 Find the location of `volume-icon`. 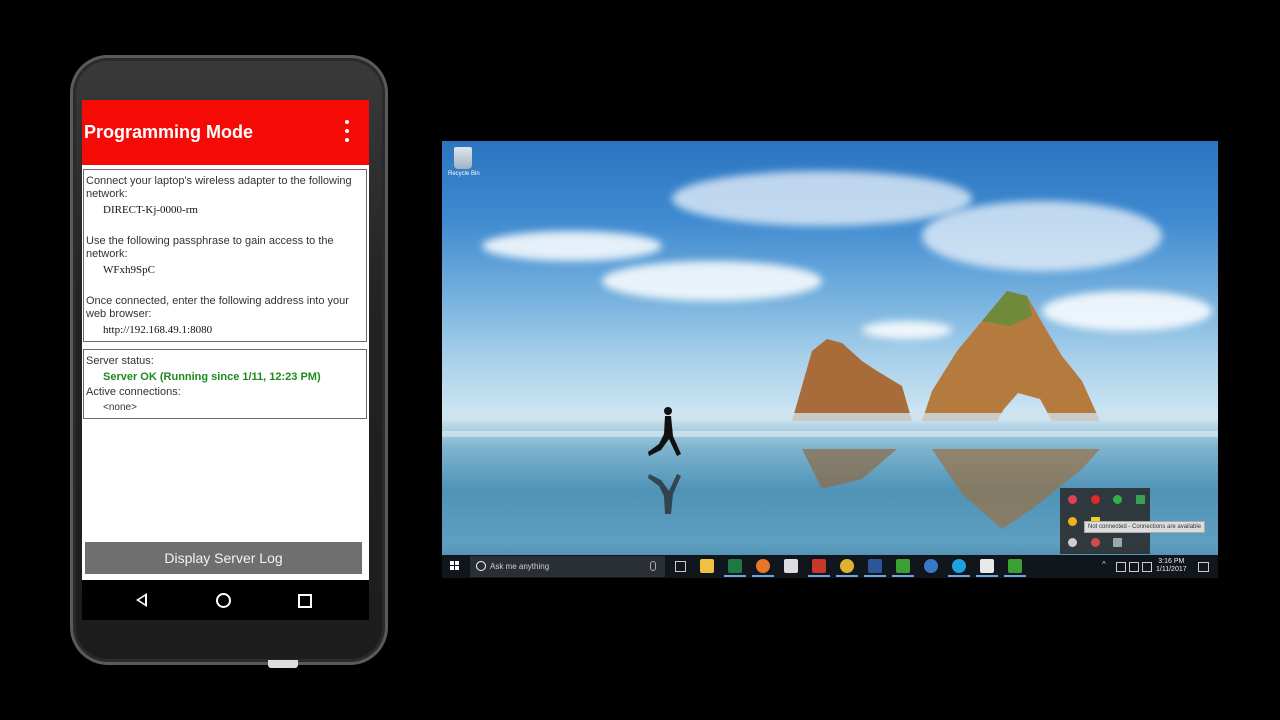

volume-icon is located at coordinates (1147, 567).